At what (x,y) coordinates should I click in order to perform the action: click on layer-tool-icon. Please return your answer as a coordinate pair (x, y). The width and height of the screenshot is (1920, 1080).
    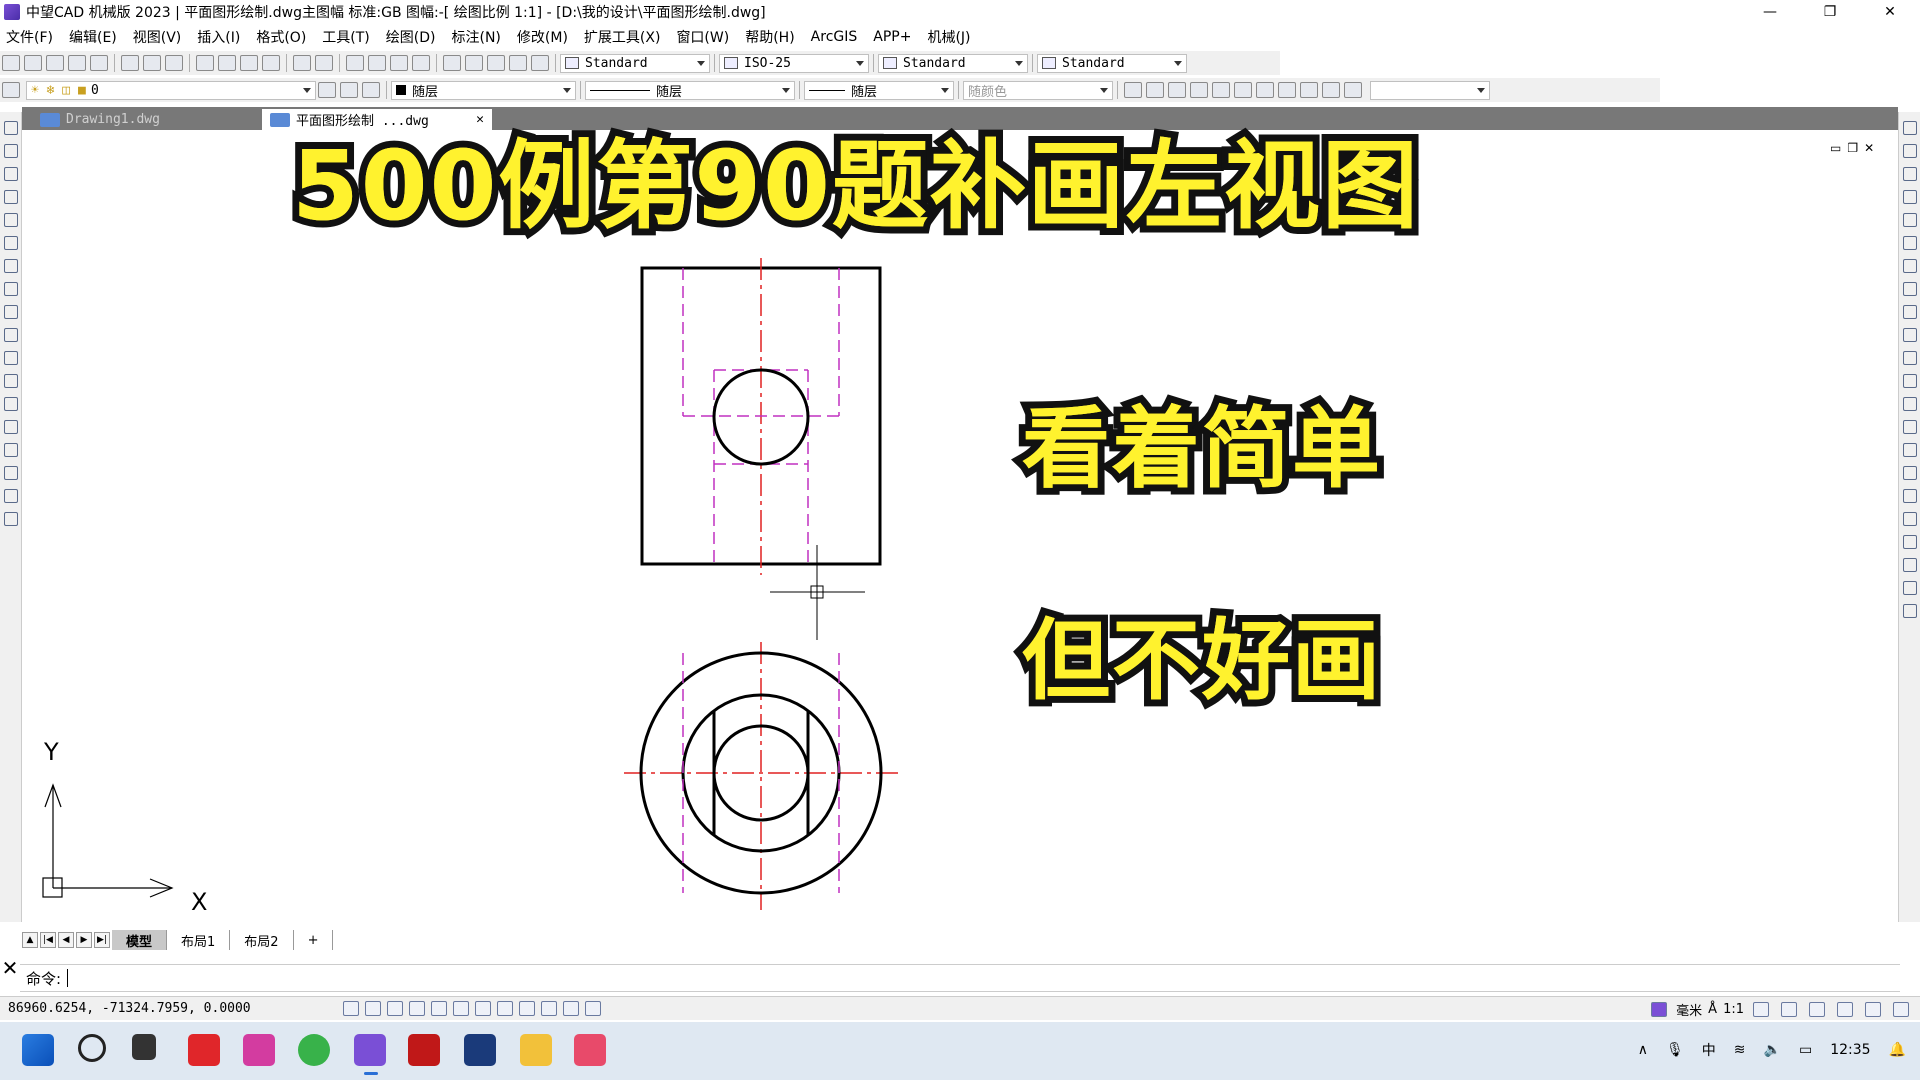
    Looking at the image, I should click on (1910, 519).